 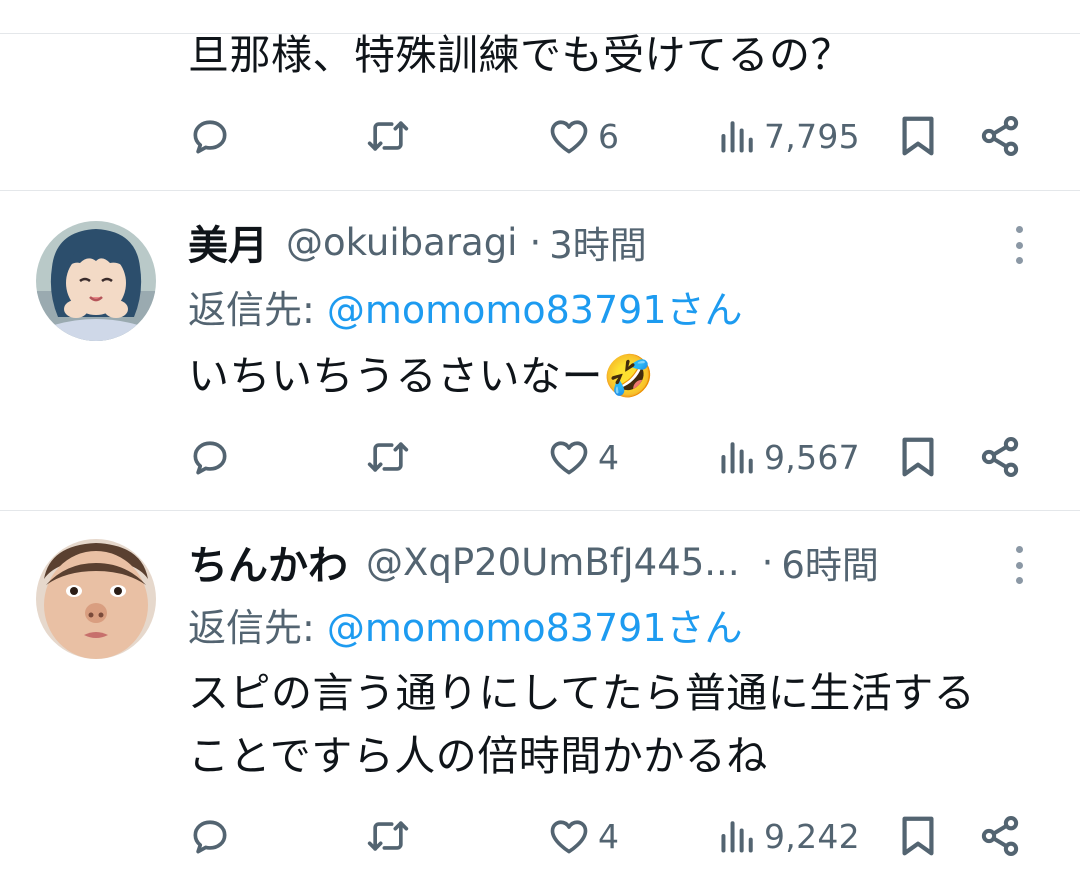 I want to click on like-button: 6, so click(x=582, y=136).